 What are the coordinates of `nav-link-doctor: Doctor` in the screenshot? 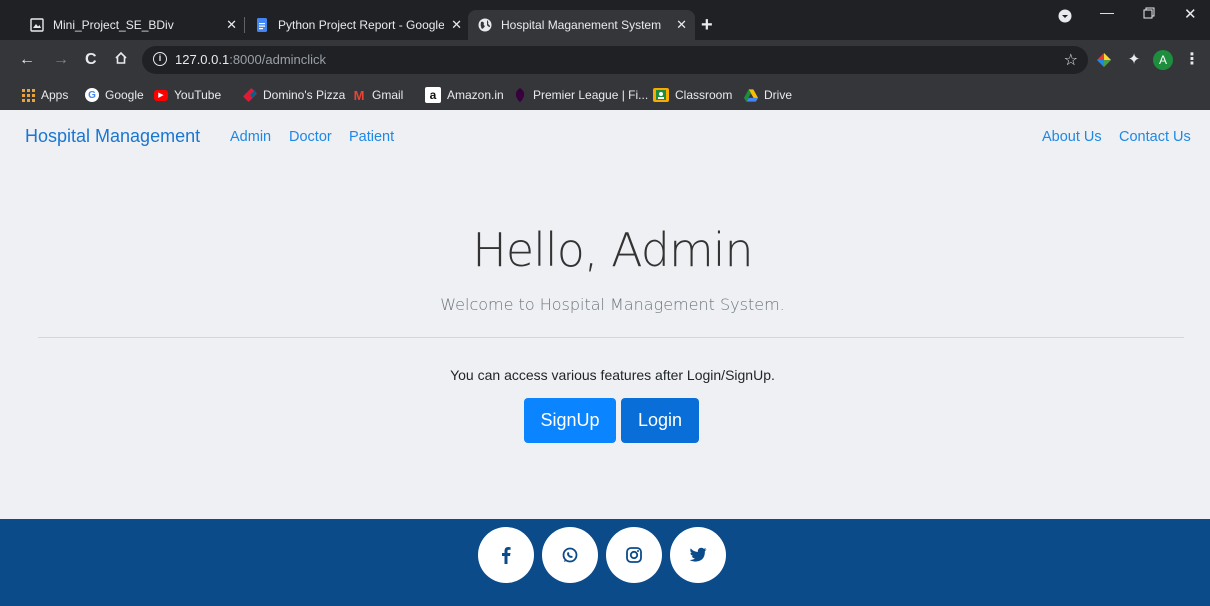 It's located at (310, 137).